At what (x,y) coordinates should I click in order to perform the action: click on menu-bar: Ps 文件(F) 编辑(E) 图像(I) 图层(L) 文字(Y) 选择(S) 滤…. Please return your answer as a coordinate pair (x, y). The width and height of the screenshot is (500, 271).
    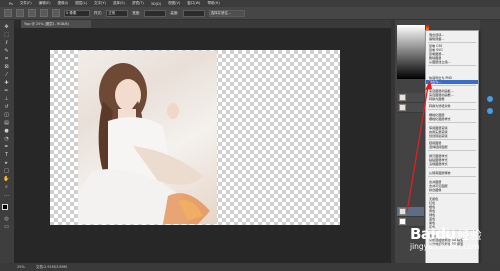
    Looking at the image, I should click on (250, 3).